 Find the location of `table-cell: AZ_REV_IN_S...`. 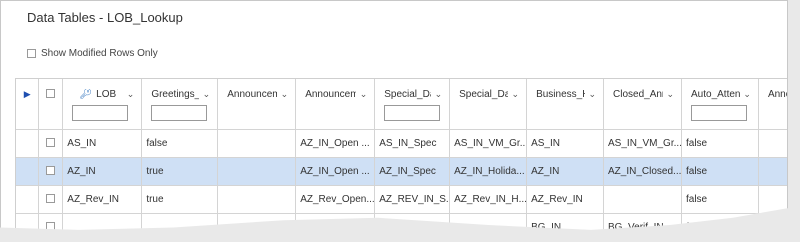

table-cell: AZ_REV_IN_S... is located at coordinates (412, 199).